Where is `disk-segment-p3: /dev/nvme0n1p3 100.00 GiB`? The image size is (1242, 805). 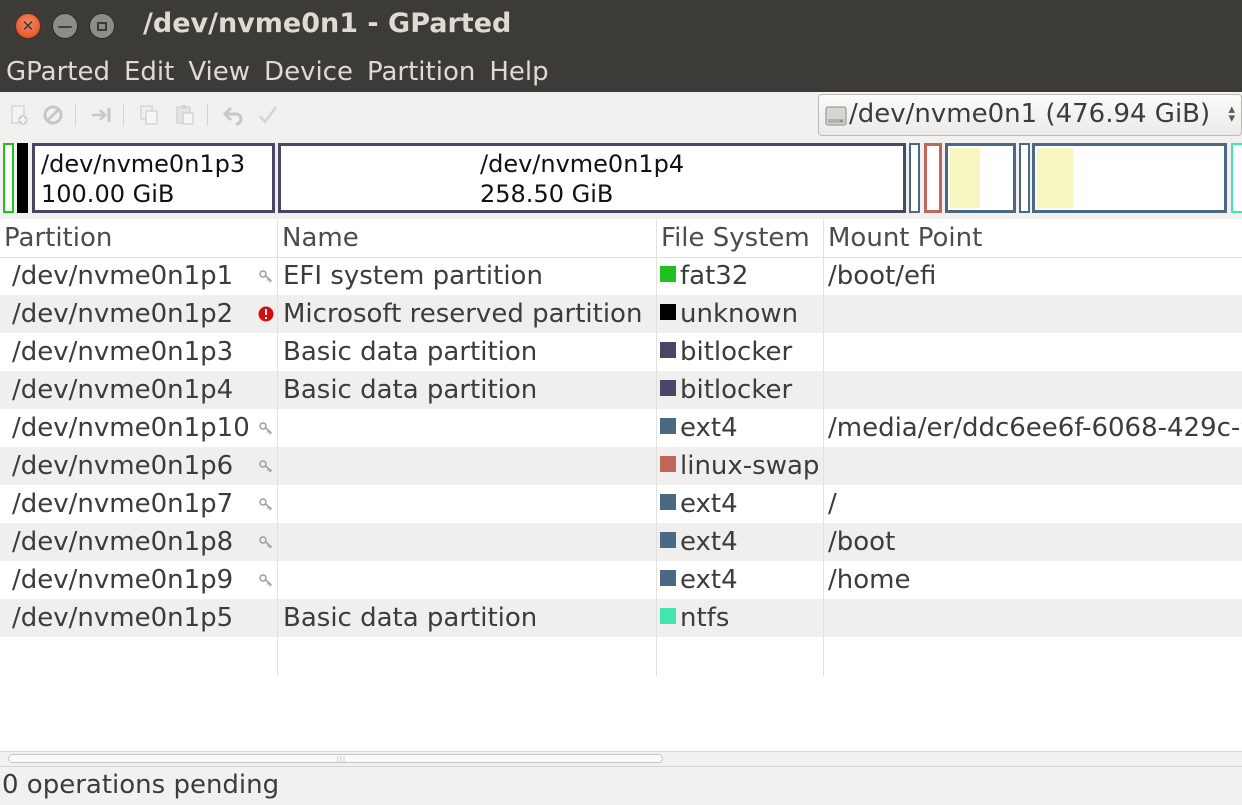 disk-segment-p3: /dev/nvme0n1p3 100.00 GiB is located at coordinates (153, 178).